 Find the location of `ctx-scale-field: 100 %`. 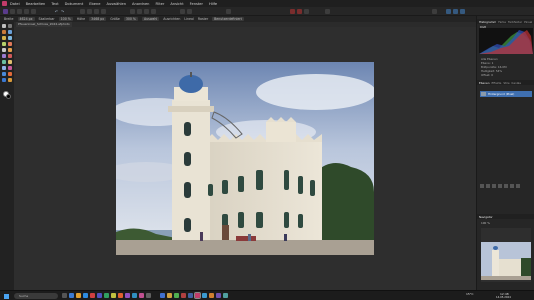

ctx-scale-field: 100 % is located at coordinates (65, 19).